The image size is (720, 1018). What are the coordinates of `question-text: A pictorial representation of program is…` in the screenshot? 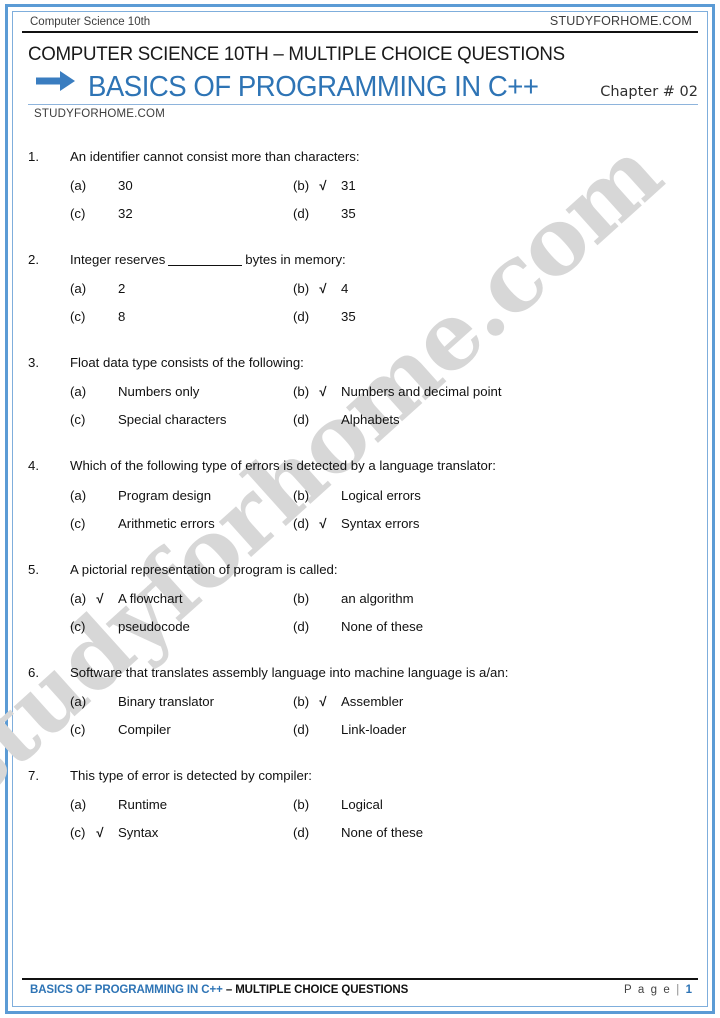 It's located at (204, 569).